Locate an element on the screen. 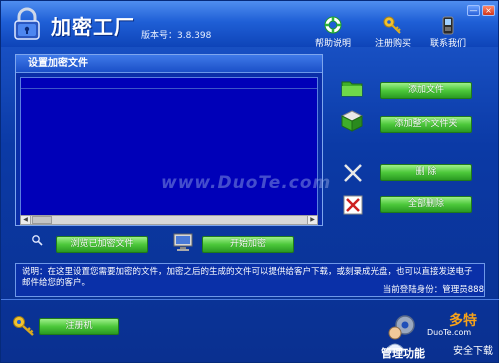  add-folder-button: 添加整个文件夹 is located at coordinates (426, 124).